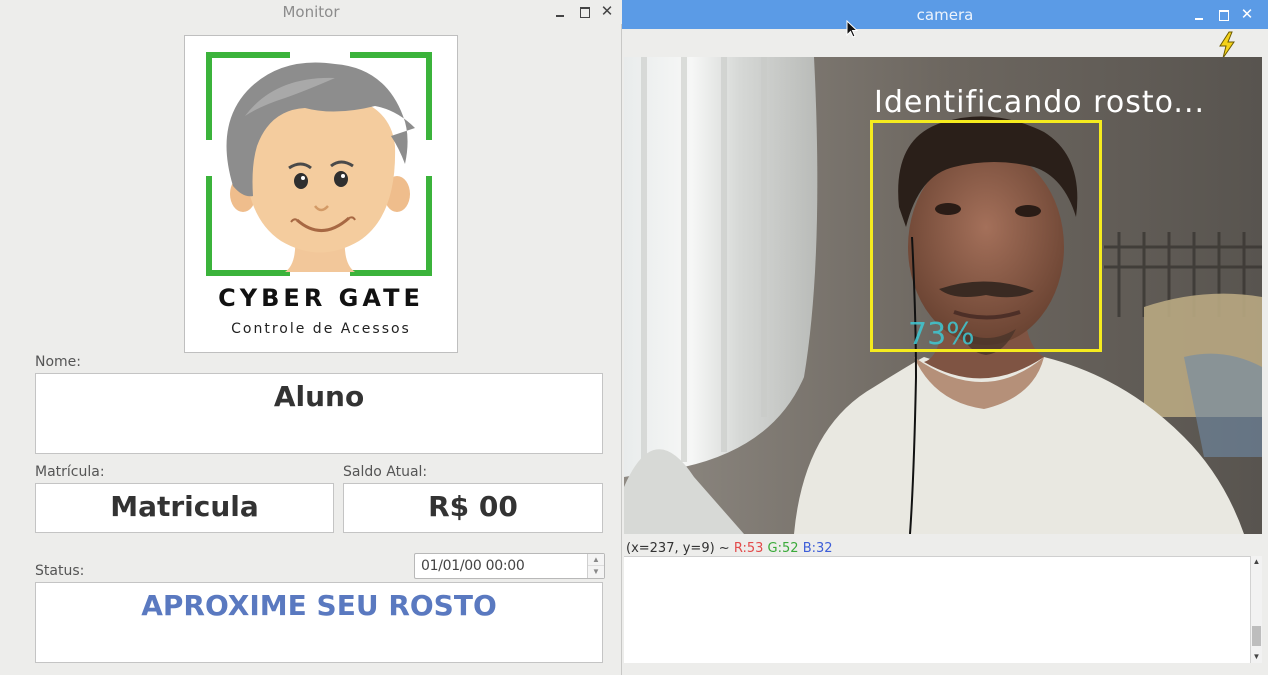  I want to click on camera-toolbar, so click(945, 44).